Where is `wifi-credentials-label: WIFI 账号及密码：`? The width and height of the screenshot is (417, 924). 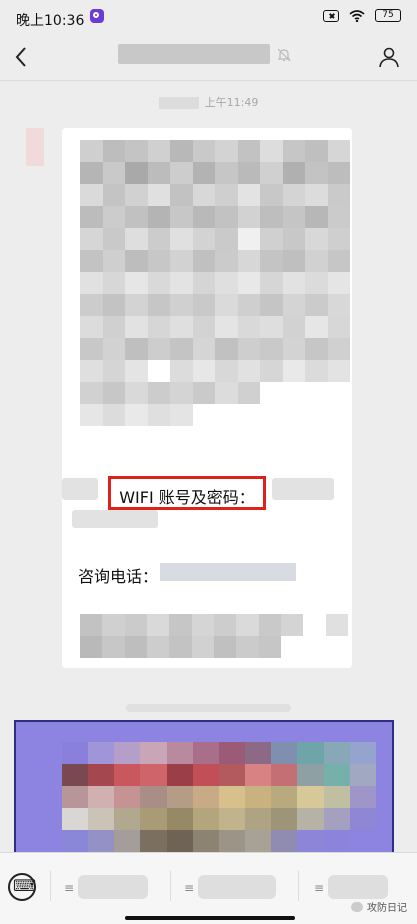
wifi-credentials-label: WIFI 账号及密码： is located at coordinates (187, 493).